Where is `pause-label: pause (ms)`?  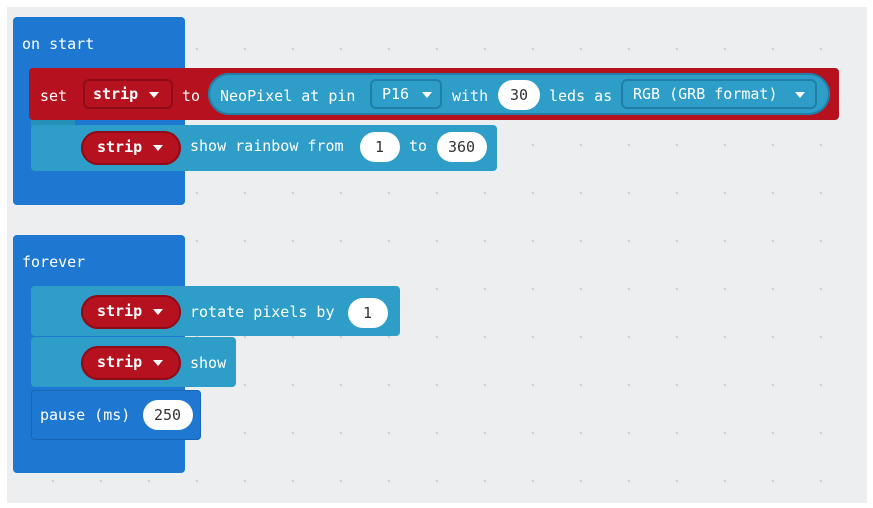
pause-label: pause (ms) is located at coordinates (85, 415).